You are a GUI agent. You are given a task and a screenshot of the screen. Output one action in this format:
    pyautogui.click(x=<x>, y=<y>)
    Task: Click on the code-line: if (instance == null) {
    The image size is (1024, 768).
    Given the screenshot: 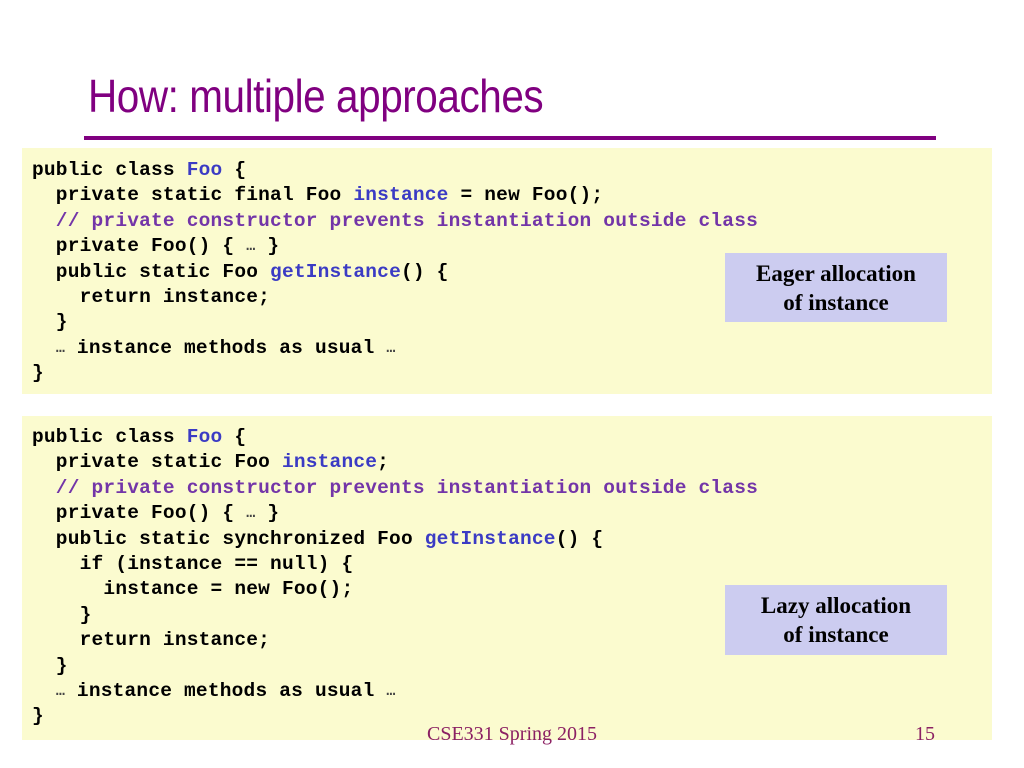 What is the action you would take?
    pyautogui.click(x=512, y=564)
    